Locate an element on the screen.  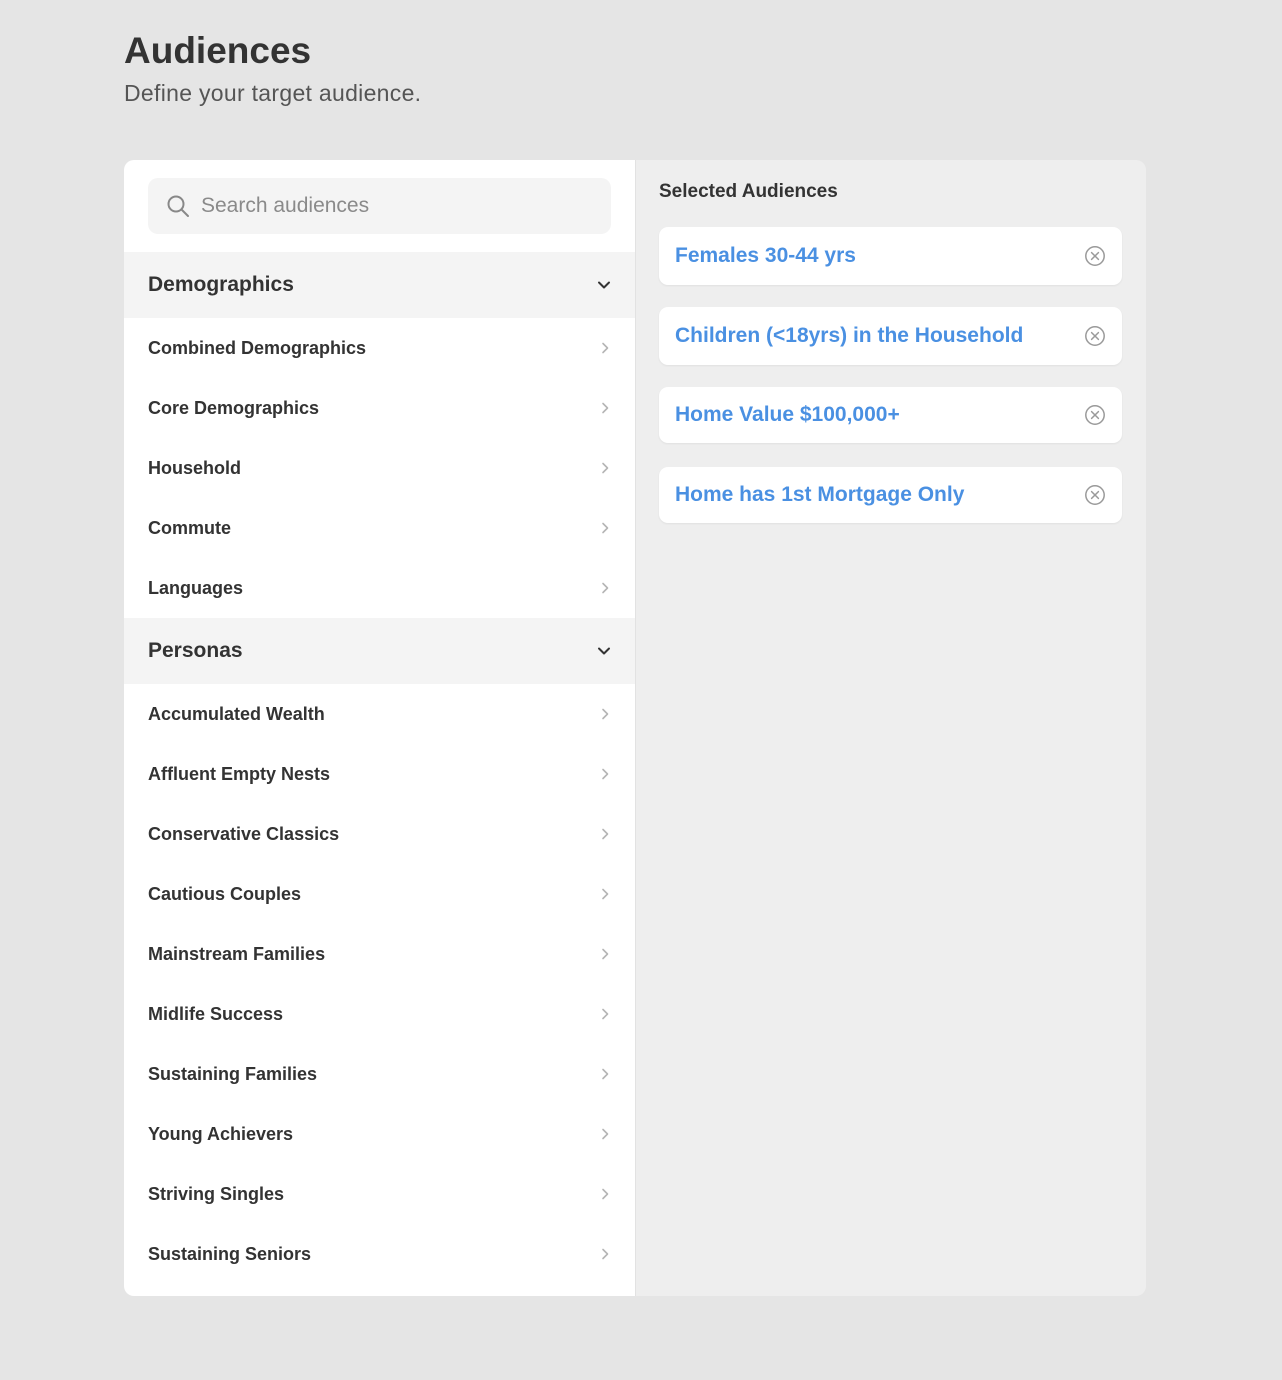
selected-audience-chip: Home has 1st Mortgage Only is located at coordinates (890, 495).